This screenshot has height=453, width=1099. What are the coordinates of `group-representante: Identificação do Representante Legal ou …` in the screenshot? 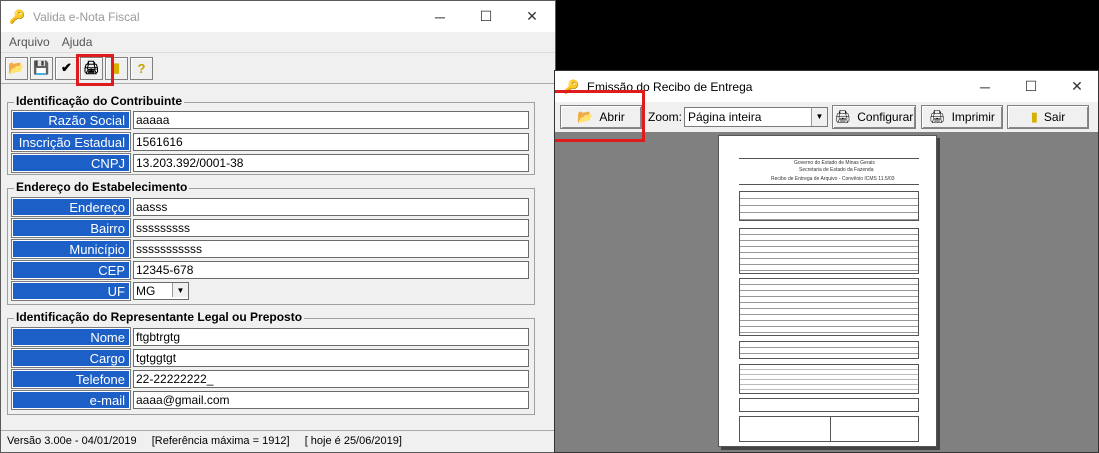 It's located at (271, 362).